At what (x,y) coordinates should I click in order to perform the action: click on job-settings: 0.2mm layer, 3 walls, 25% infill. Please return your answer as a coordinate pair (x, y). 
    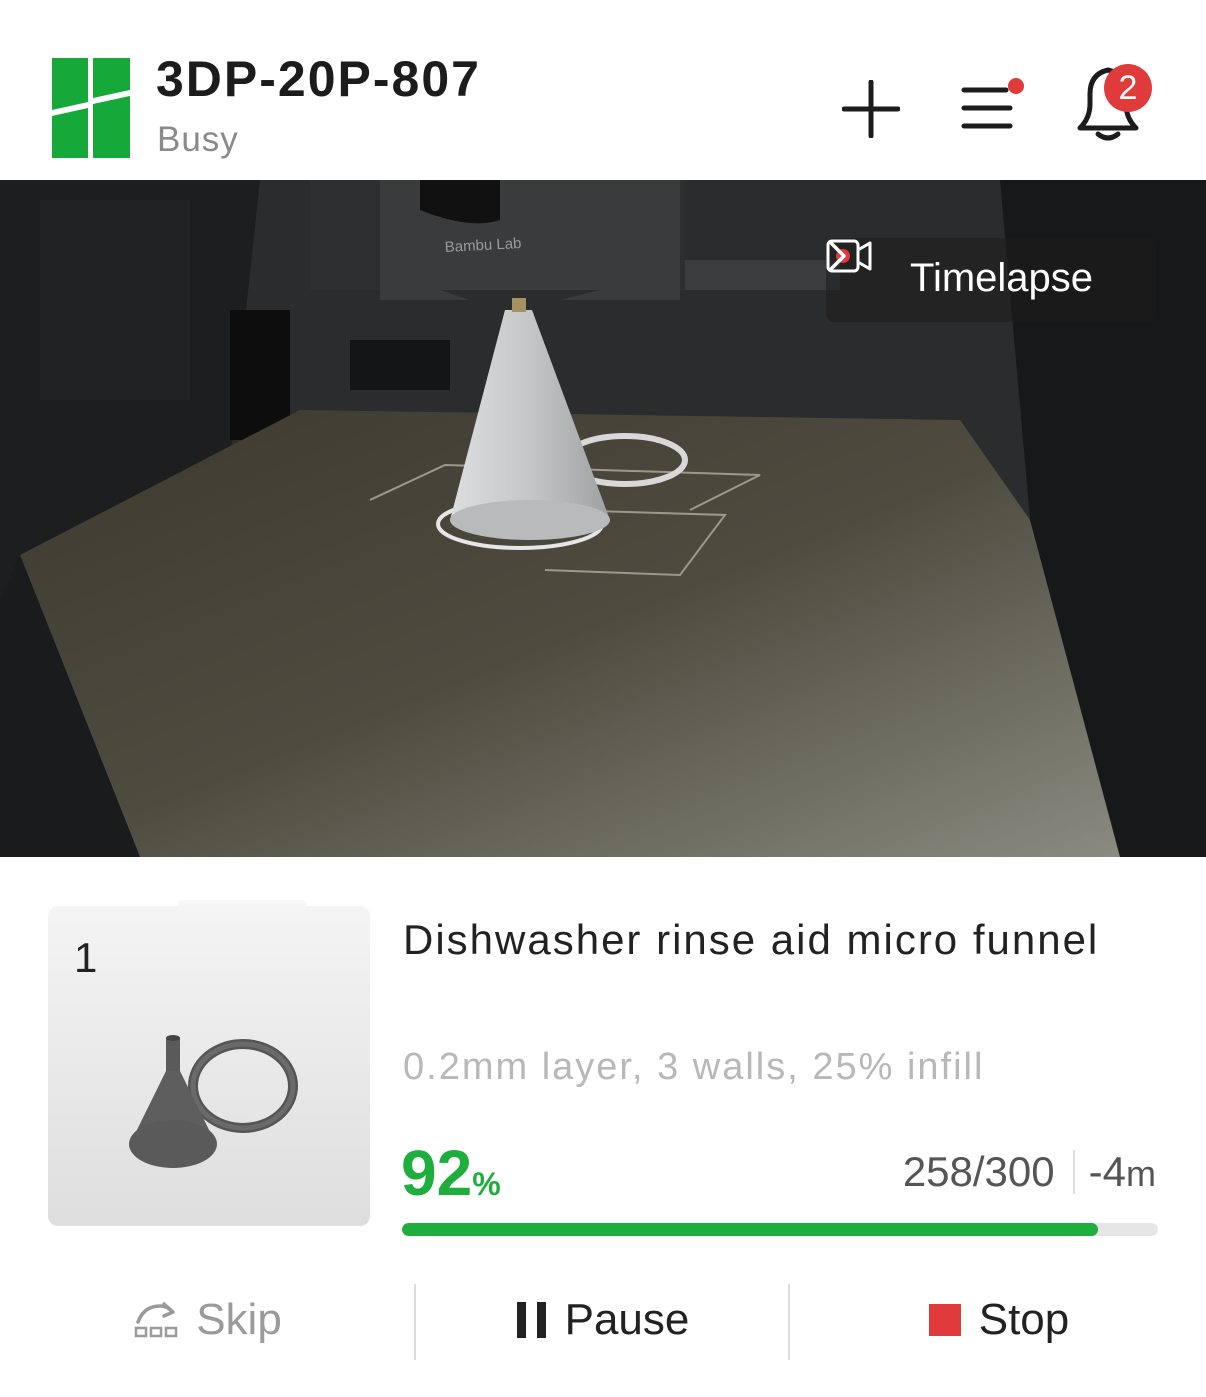
    Looking at the image, I should click on (694, 1067).